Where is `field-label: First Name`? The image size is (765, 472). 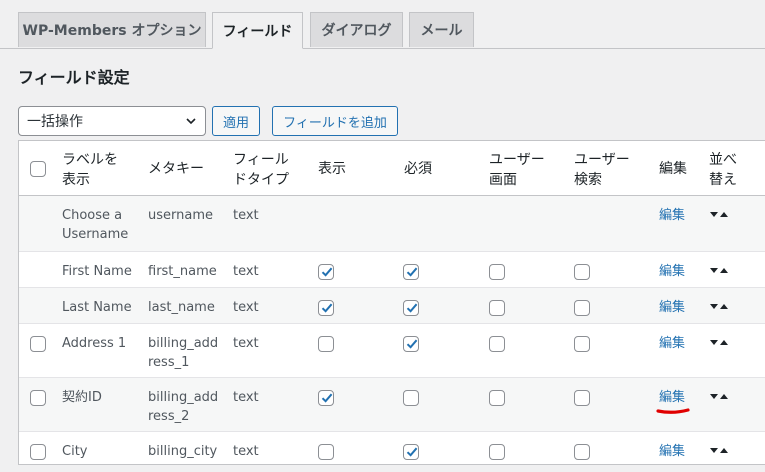
field-label: First Name is located at coordinates (97, 271).